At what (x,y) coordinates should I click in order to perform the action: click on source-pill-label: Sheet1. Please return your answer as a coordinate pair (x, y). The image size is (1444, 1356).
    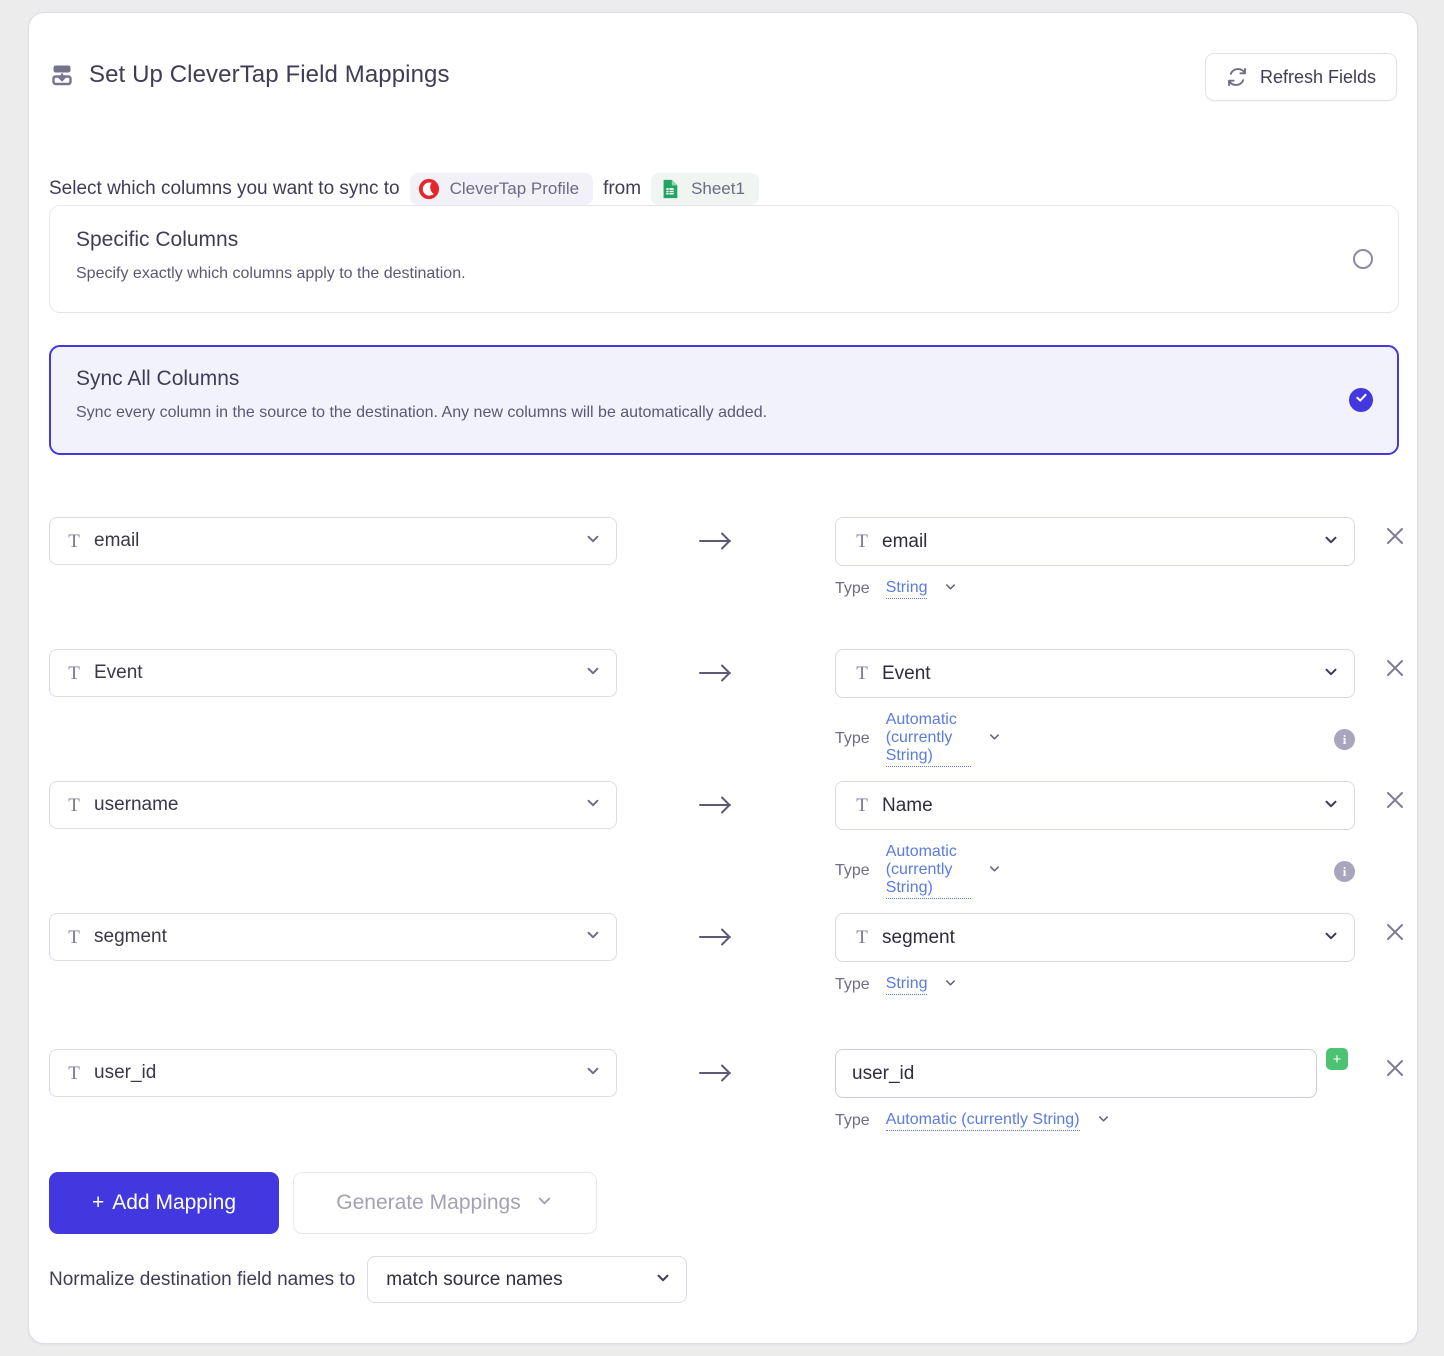
    Looking at the image, I should click on (718, 188).